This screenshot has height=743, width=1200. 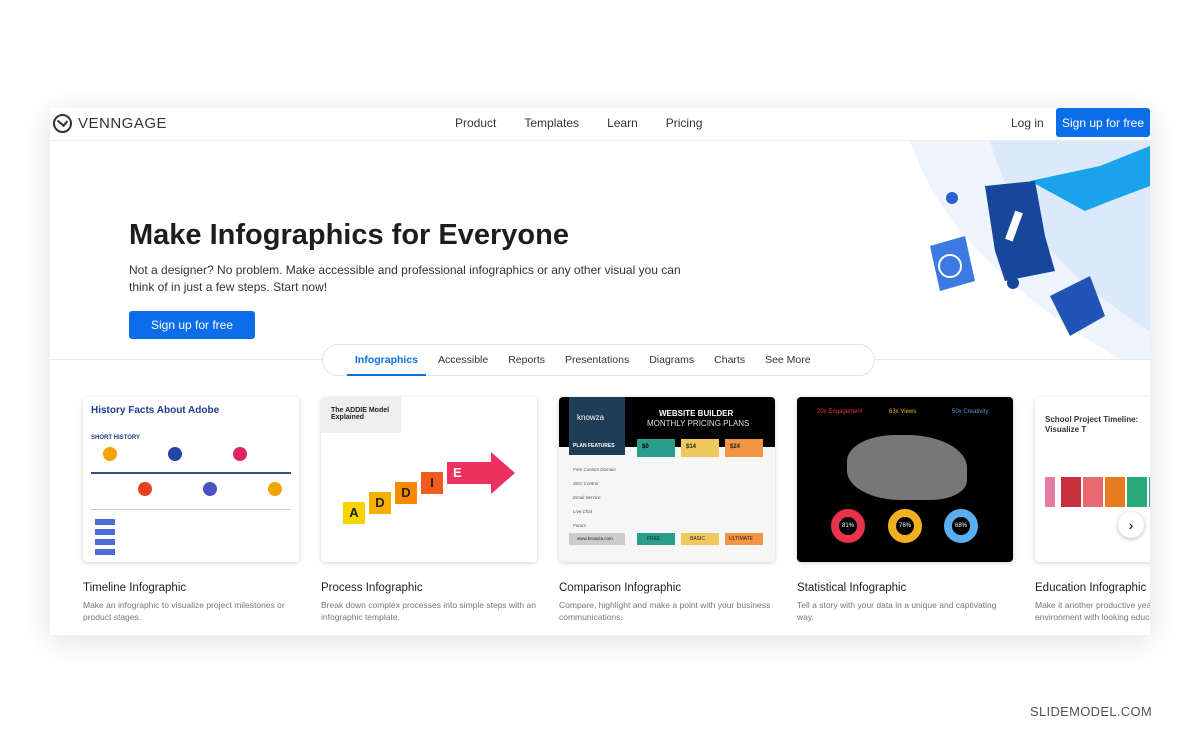 What do you see at coordinates (1103, 122) in the screenshot?
I see `signup-button-nav: Sign up for free` at bounding box center [1103, 122].